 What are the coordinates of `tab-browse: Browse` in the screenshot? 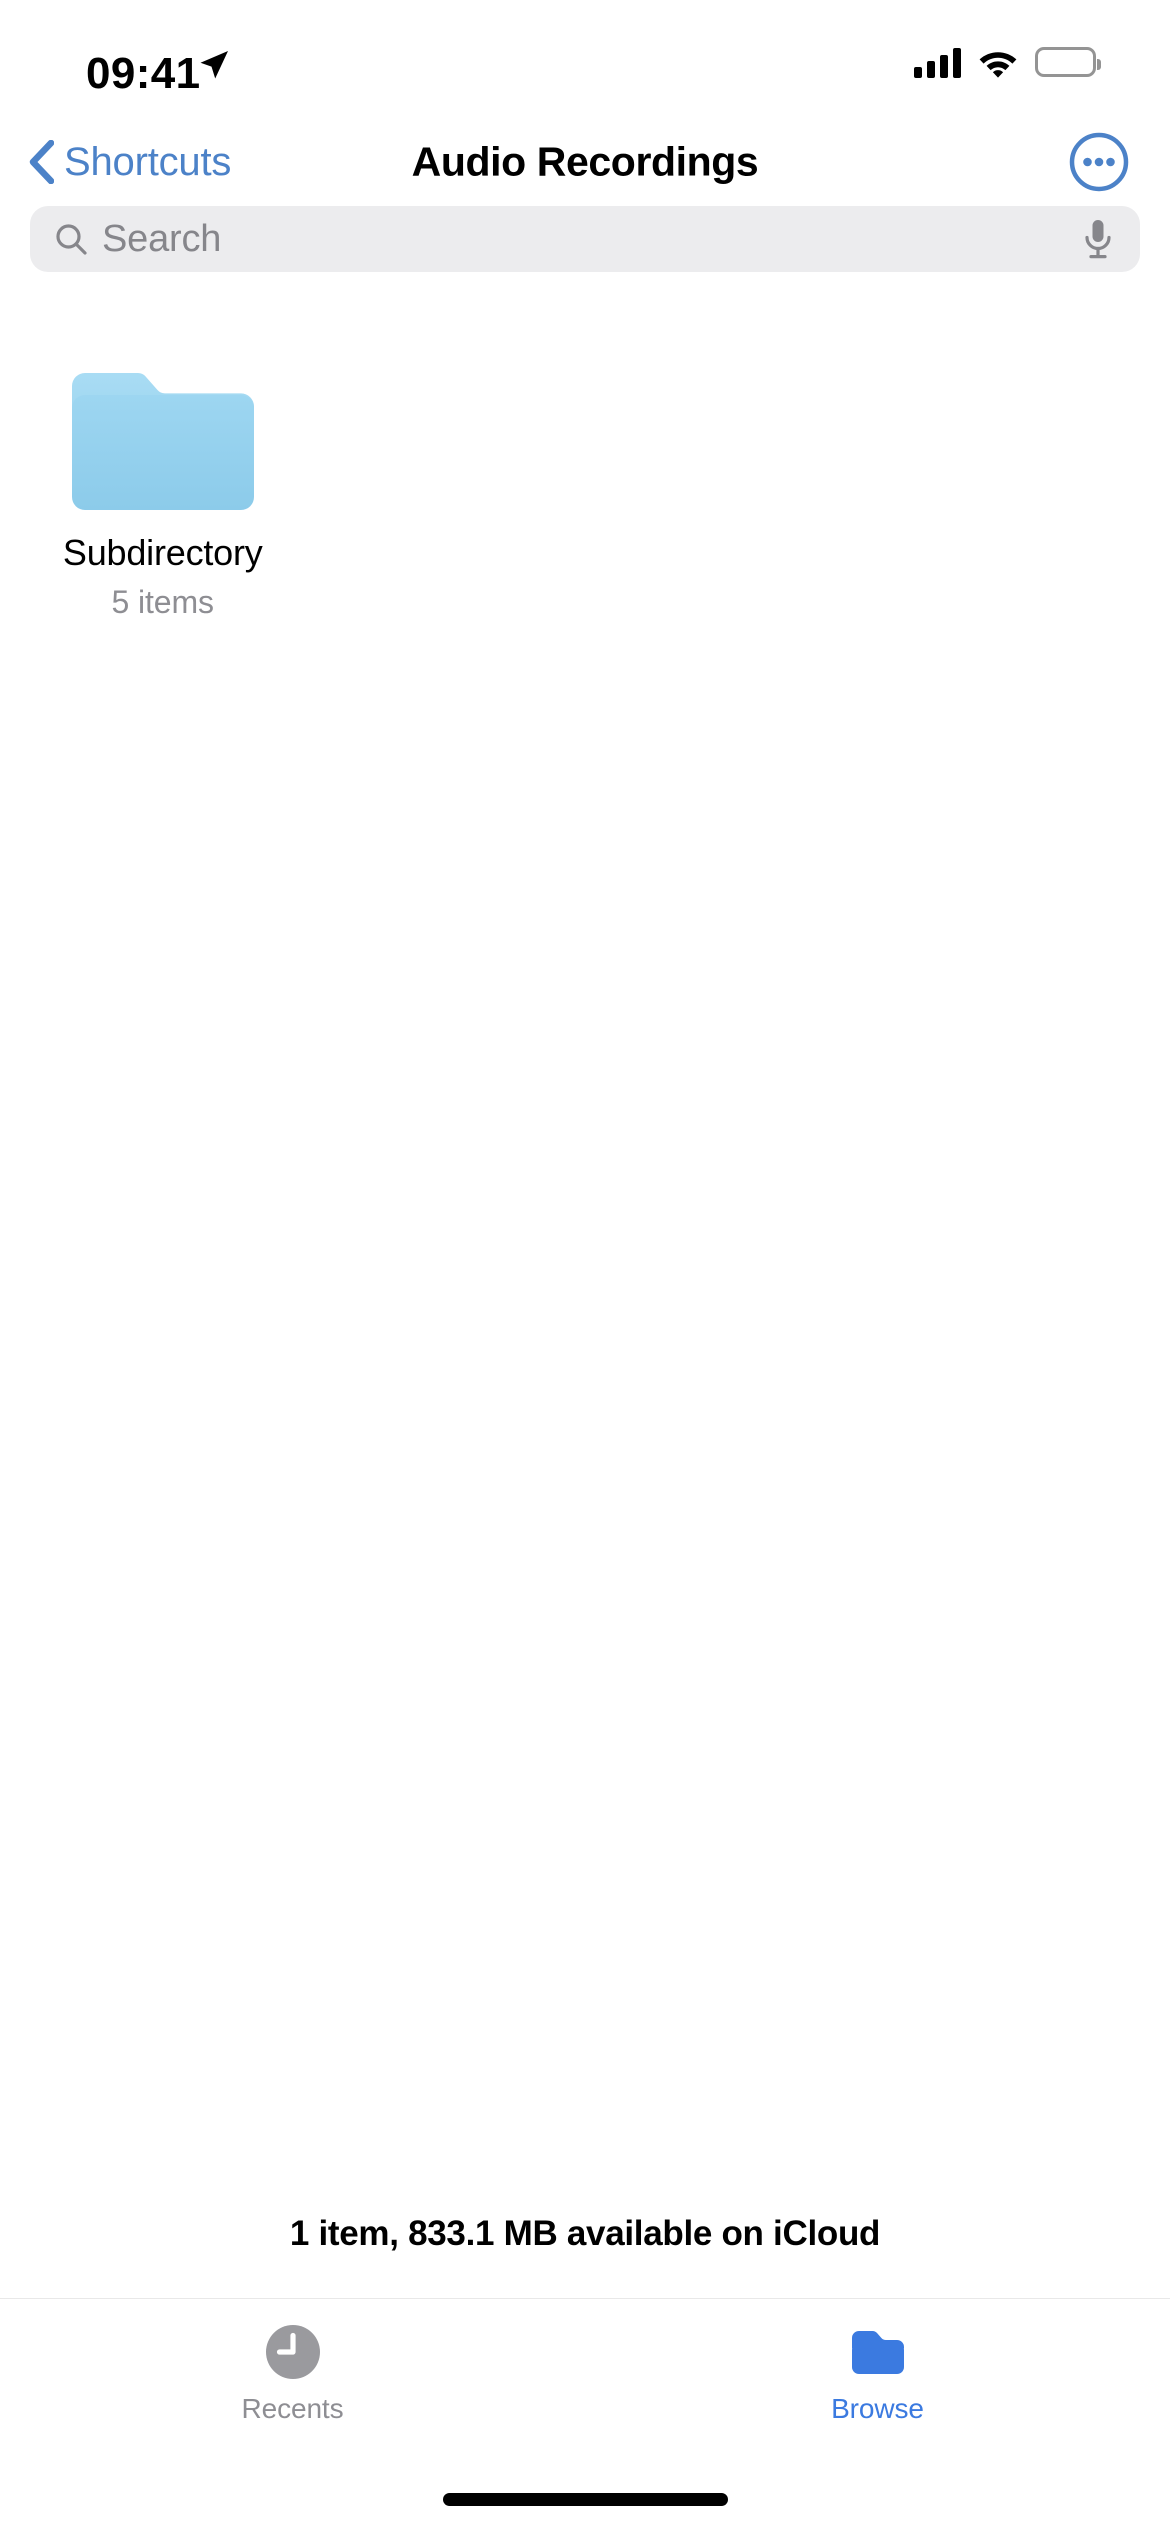 It's located at (877, 2372).